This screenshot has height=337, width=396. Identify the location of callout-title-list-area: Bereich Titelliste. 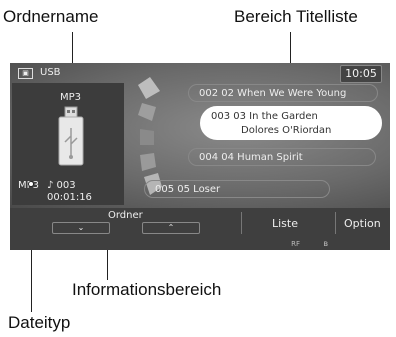
(296, 16).